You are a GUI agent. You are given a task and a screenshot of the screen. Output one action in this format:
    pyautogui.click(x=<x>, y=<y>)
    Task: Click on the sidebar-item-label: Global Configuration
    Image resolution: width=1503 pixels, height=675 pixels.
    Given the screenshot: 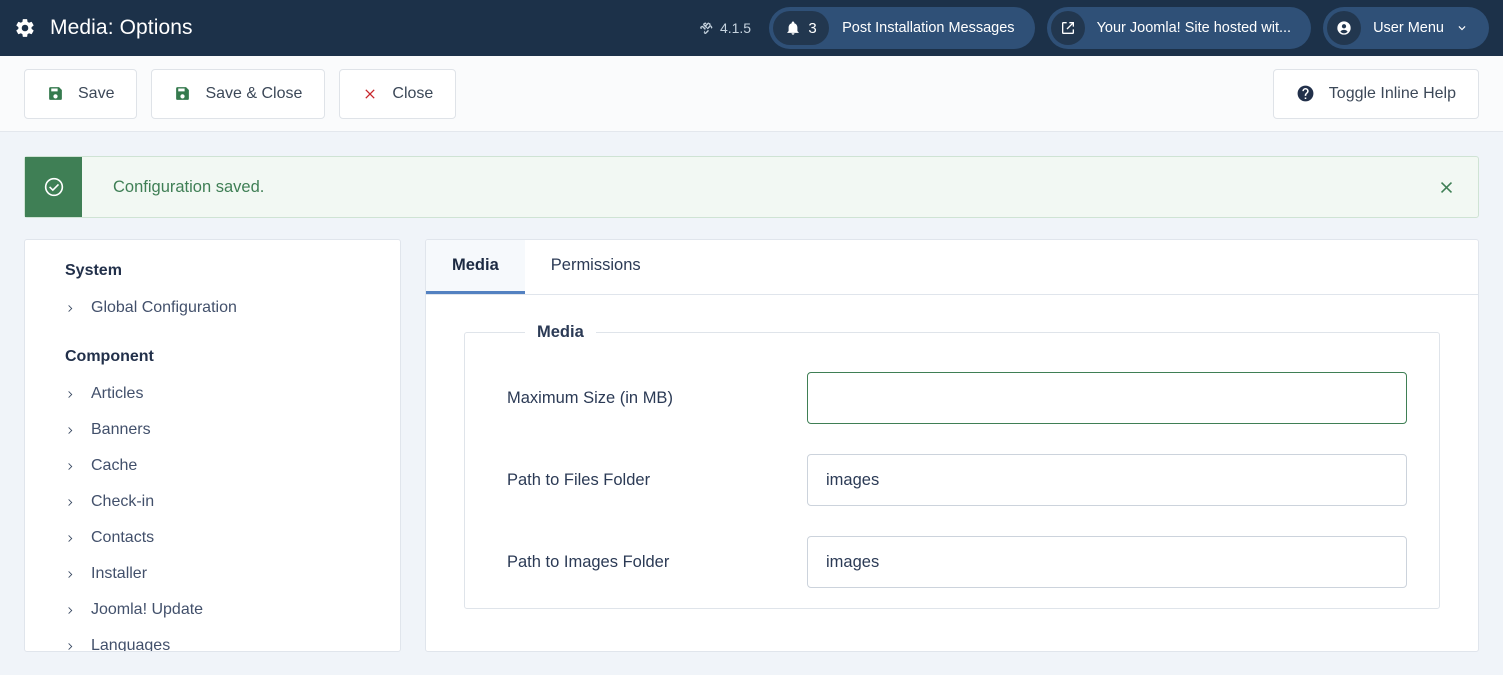 What is the action you would take?
    pyautogui.click(x=164, y=307)
    